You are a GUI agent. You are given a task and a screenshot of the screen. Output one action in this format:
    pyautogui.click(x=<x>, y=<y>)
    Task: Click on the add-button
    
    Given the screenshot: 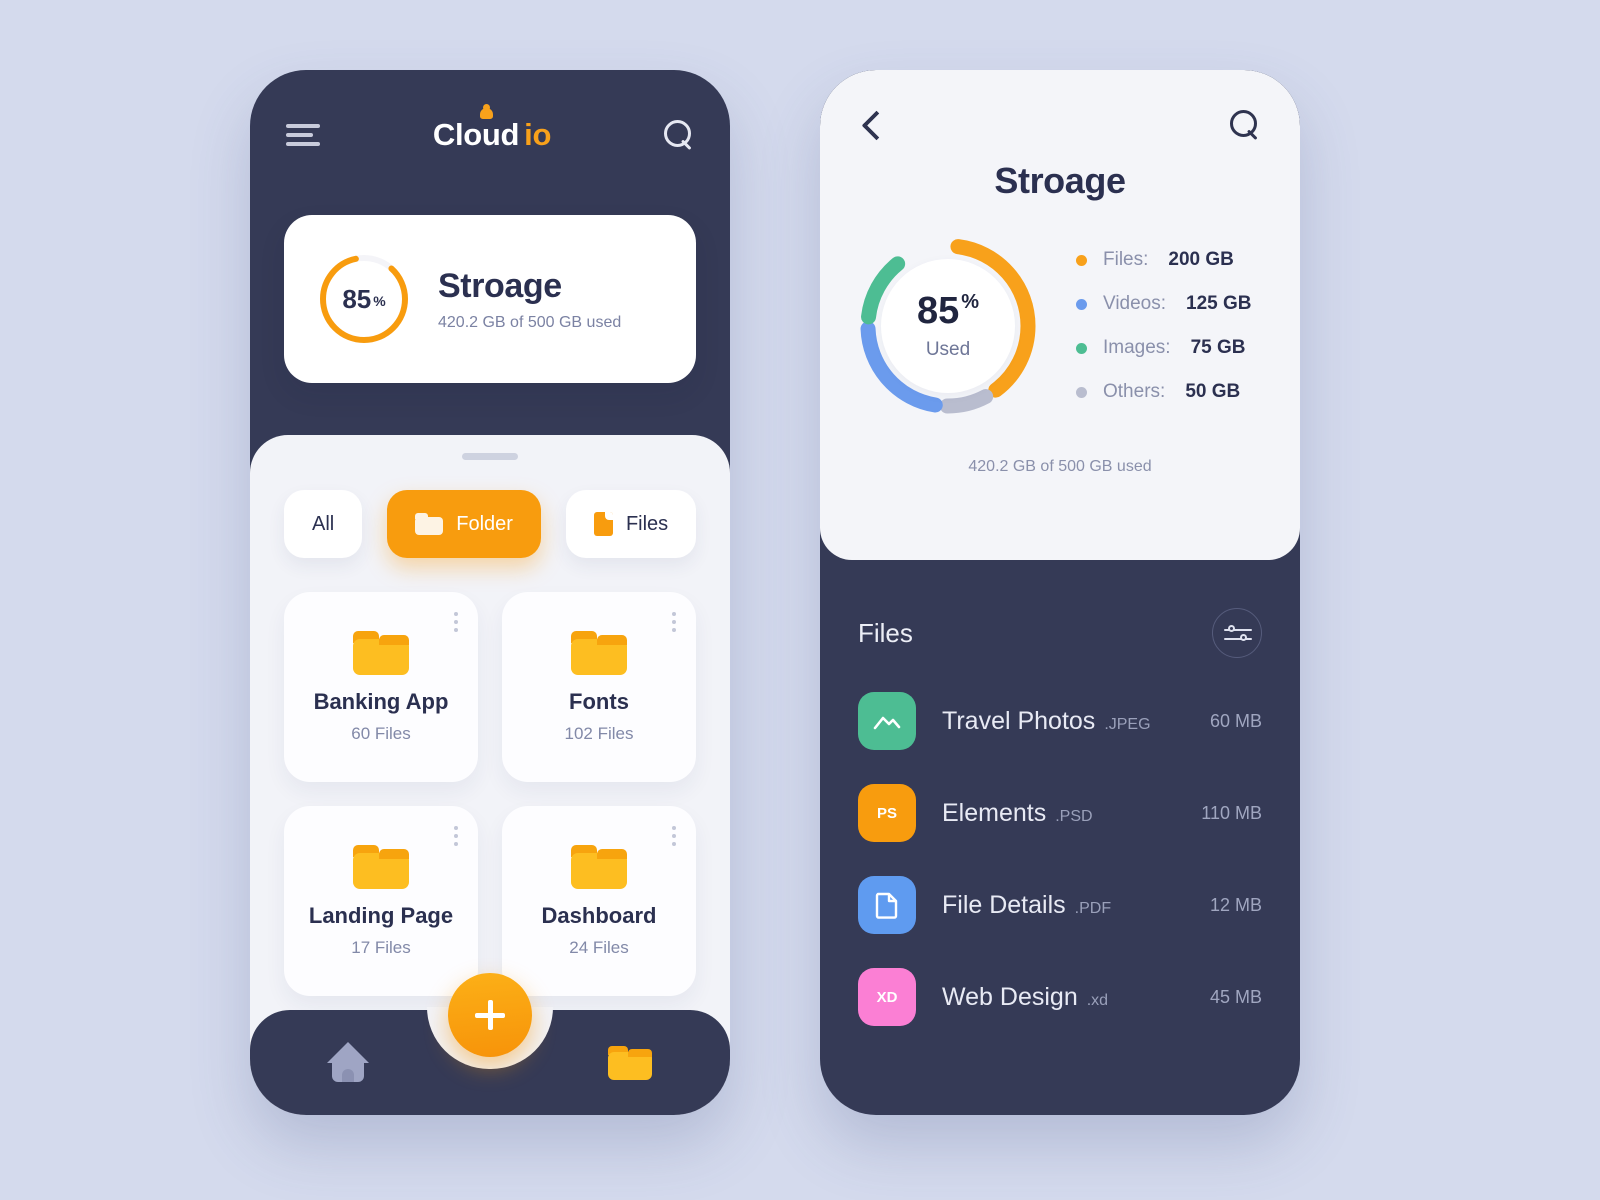 What is the action you would take?
    pyautogui.click(x=490, y=1015)
    